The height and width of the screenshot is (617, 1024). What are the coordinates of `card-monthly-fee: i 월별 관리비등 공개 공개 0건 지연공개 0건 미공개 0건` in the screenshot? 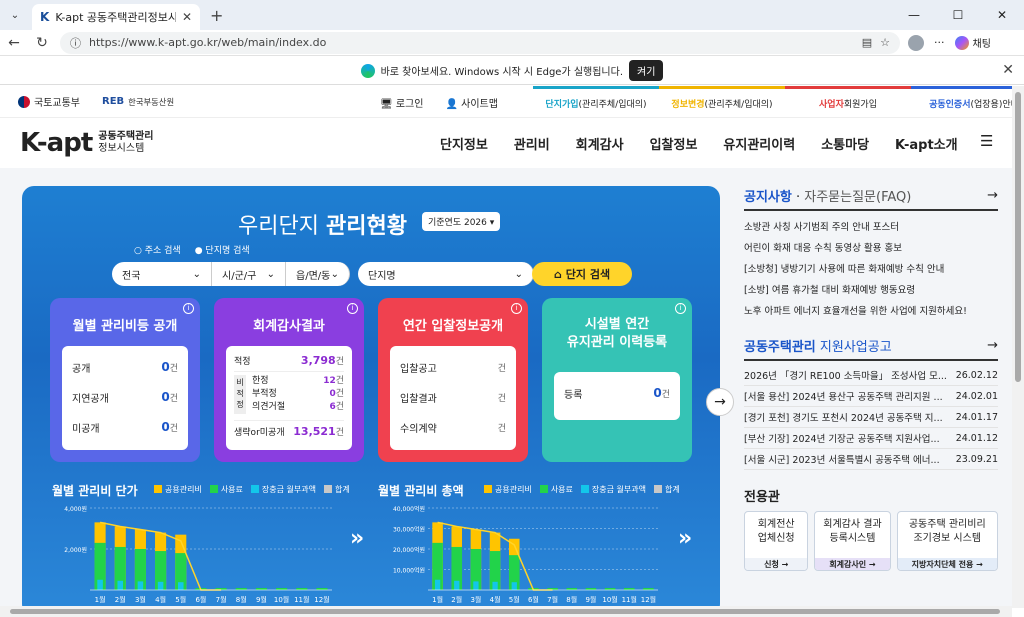 It's located at (125, 380).